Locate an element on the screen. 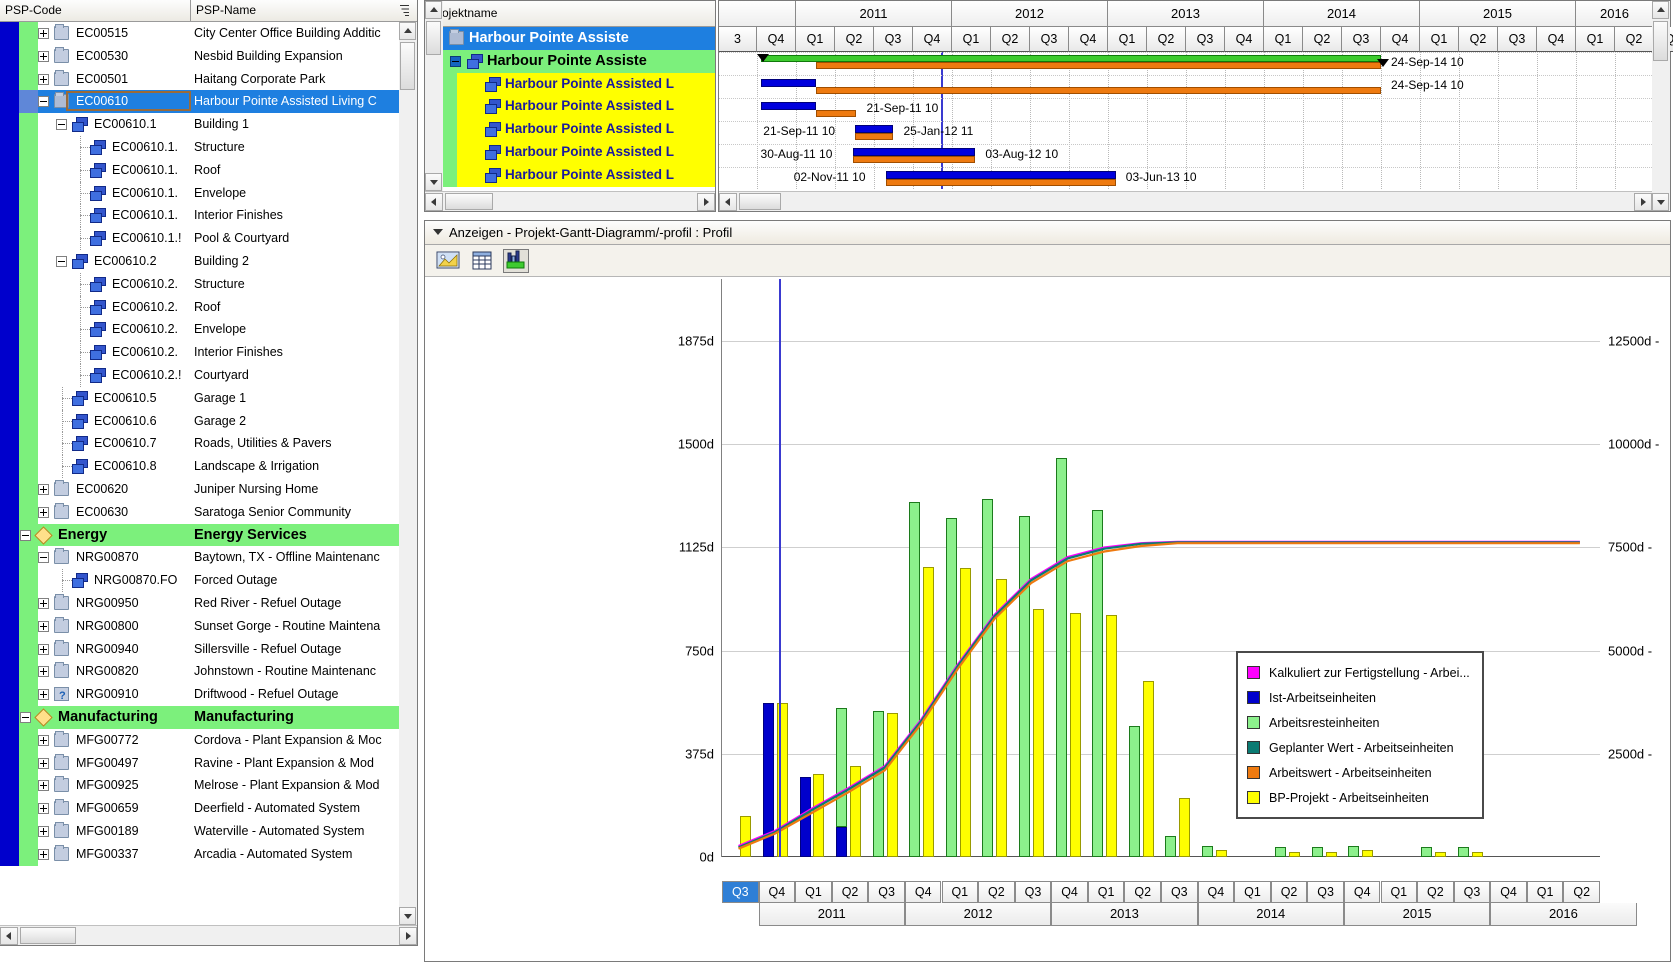 This screenshot has width=1673, height=964. legend-item: BP-Projekt - Arbeitseinheiten is located at coordinates (1358, 797).